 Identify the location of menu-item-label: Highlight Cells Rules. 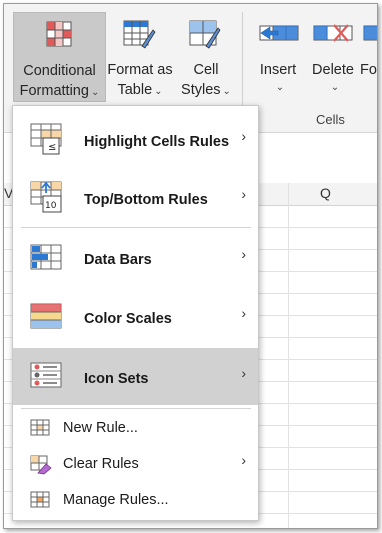
(157, 142).